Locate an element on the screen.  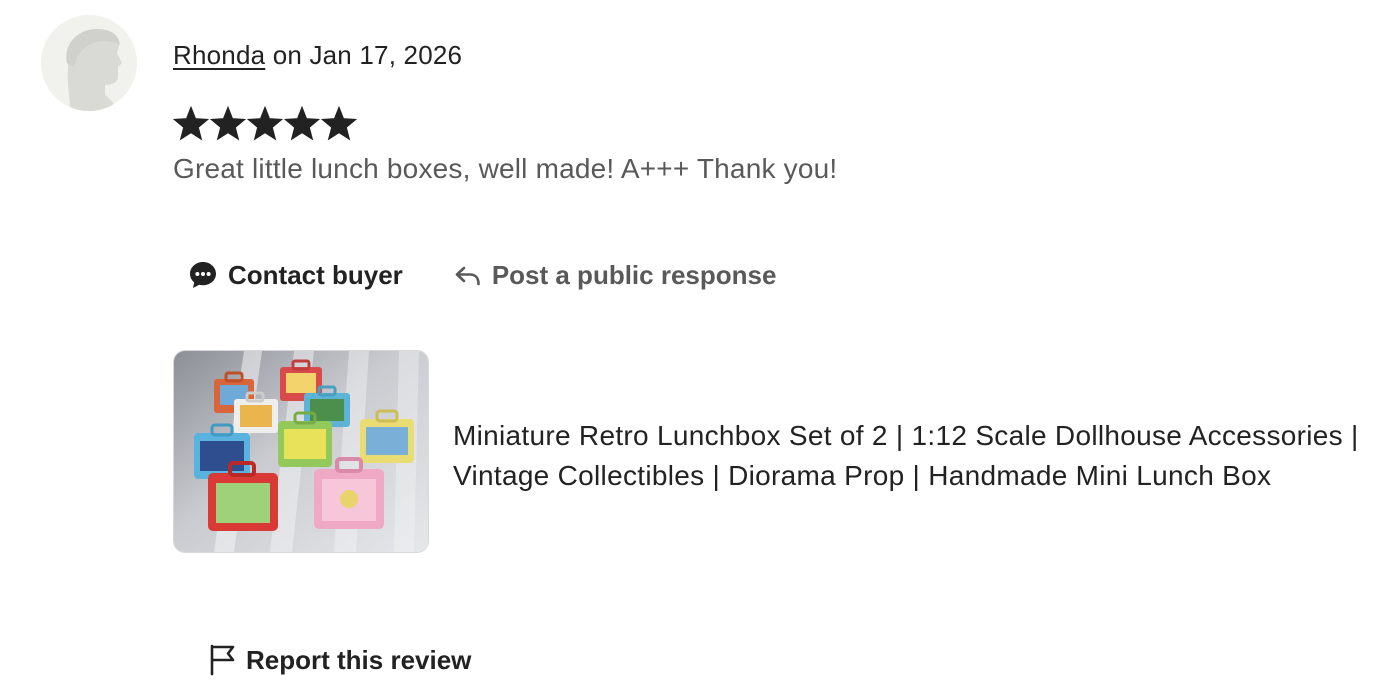
review-meta: Rhonda on Jan 17, 2026 is located at coordinates (317, 55).